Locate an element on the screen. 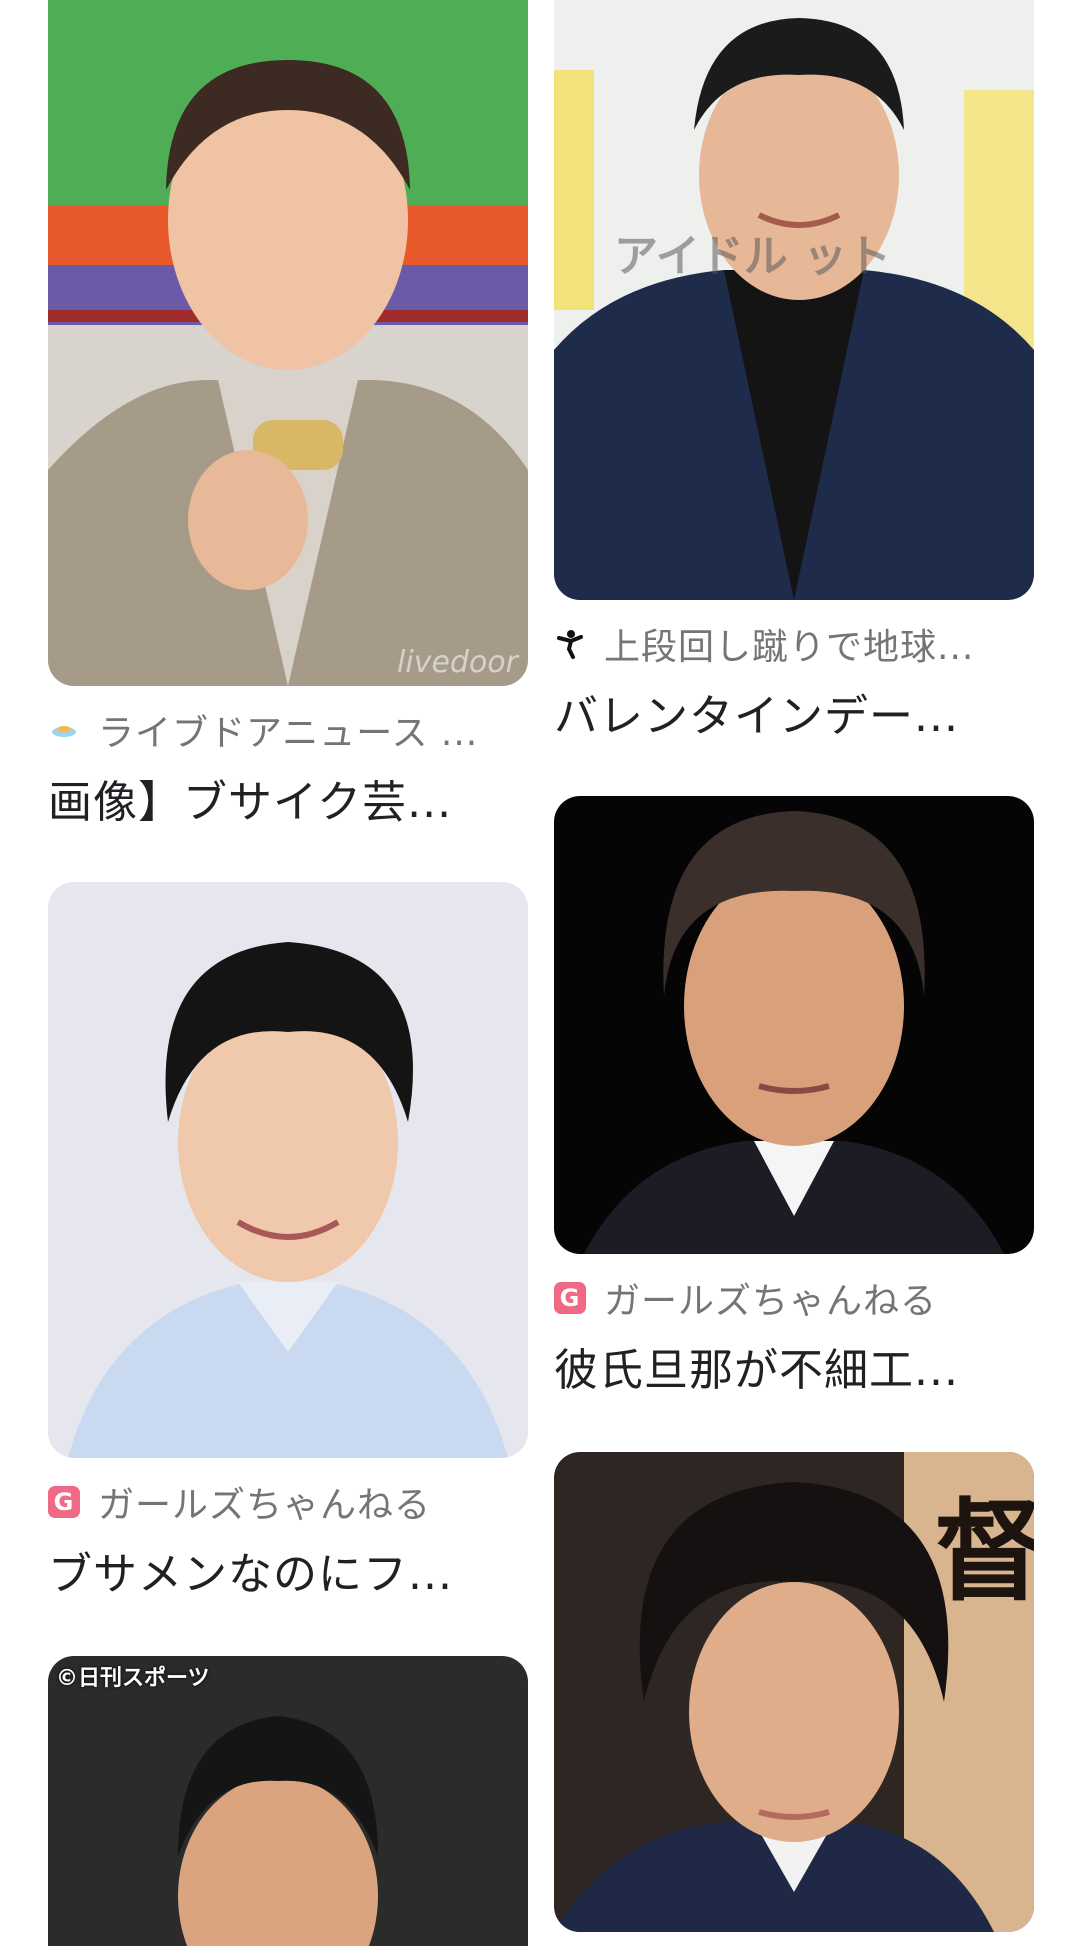 The height and width of the screenshot is (1946, 1077). karate-kick-icon is located at coordinates (570, 644).